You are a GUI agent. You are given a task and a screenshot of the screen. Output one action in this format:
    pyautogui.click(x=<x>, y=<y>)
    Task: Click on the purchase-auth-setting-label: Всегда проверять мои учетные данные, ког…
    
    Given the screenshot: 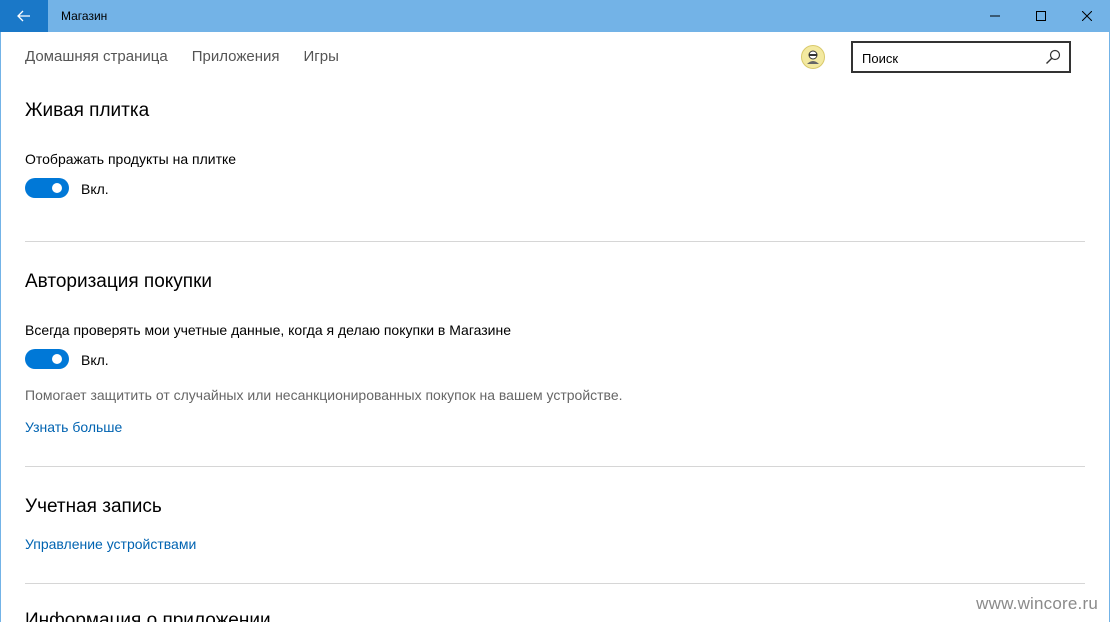 What is the action you would take?
    pyautogui.click(x=268, y=330)
    